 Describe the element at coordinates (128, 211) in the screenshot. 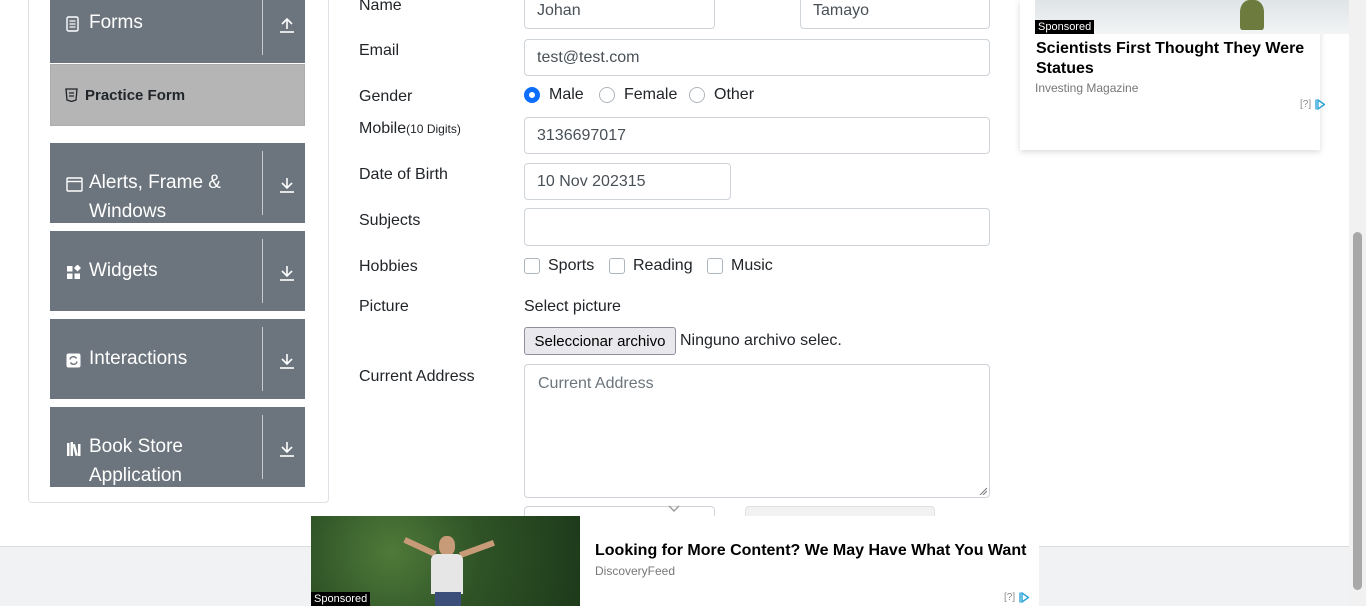

I see `sidebar-group-label-line2: Windows` at that location.